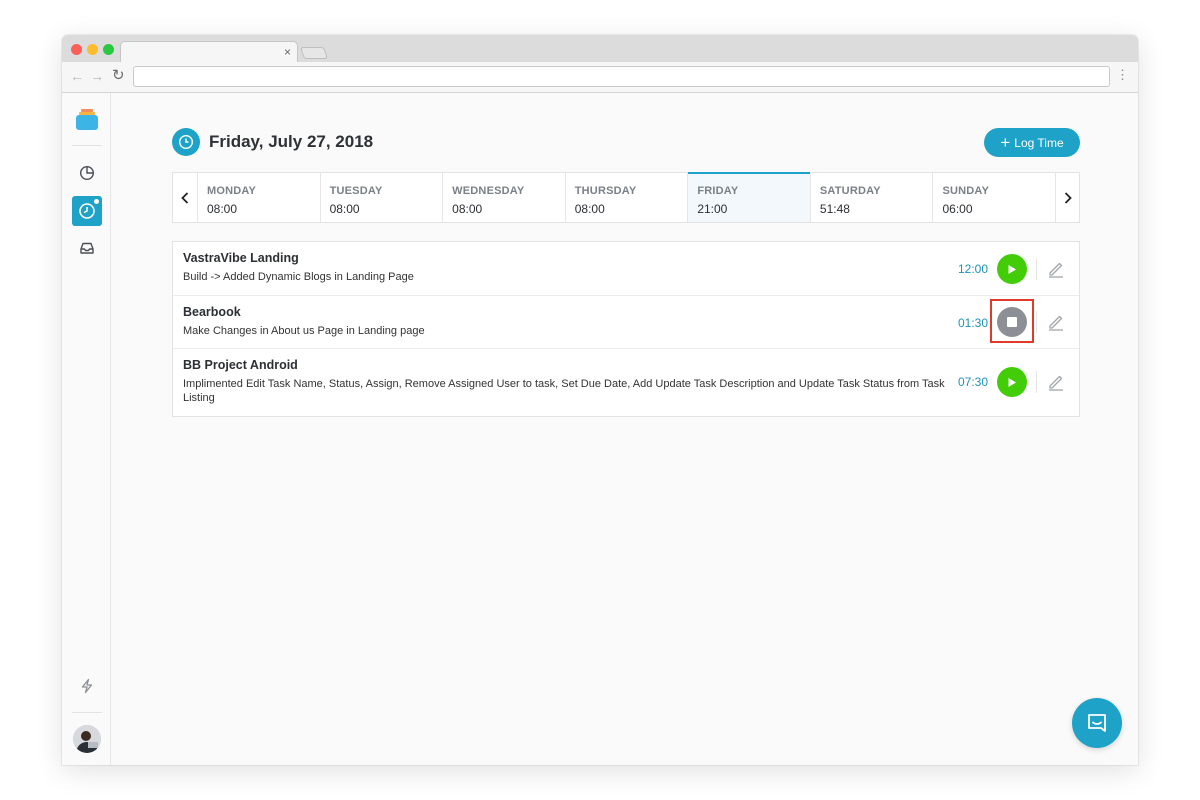 This screenshot has height=800, width=1200. I want to click on day-saturday: SATURDAY 51:48, so click(871, 197).